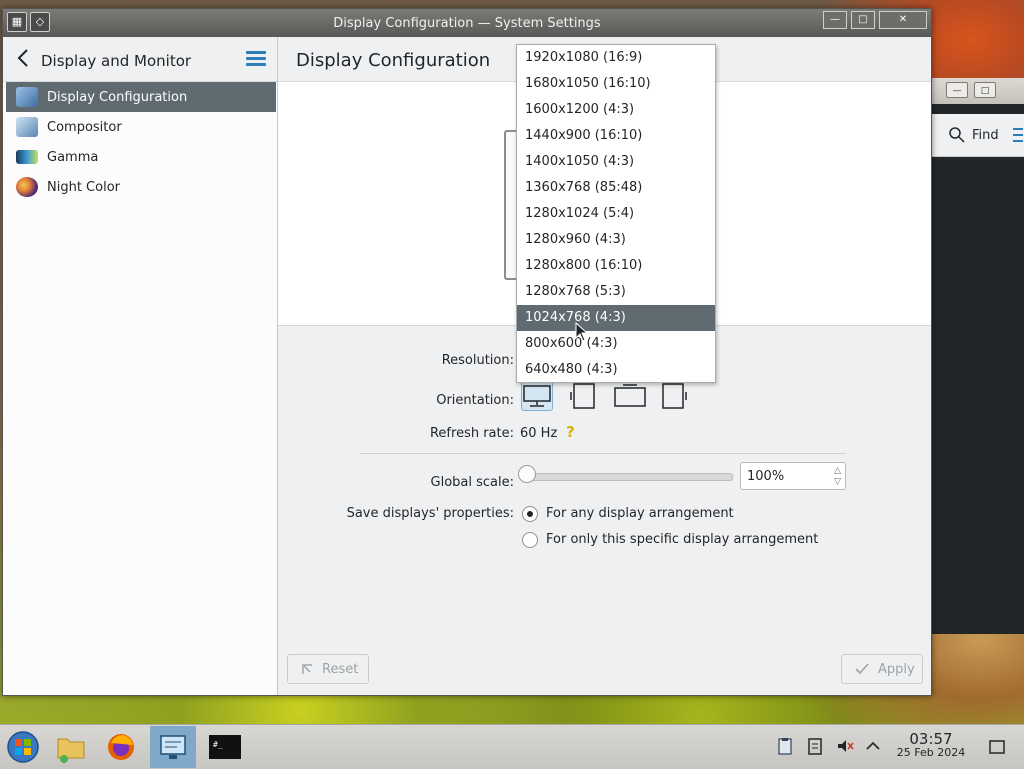 Image resolution: width=1024 pixels, height=769 pixels. I want to click on orientation-portrait-right-button, so click(674, 396).